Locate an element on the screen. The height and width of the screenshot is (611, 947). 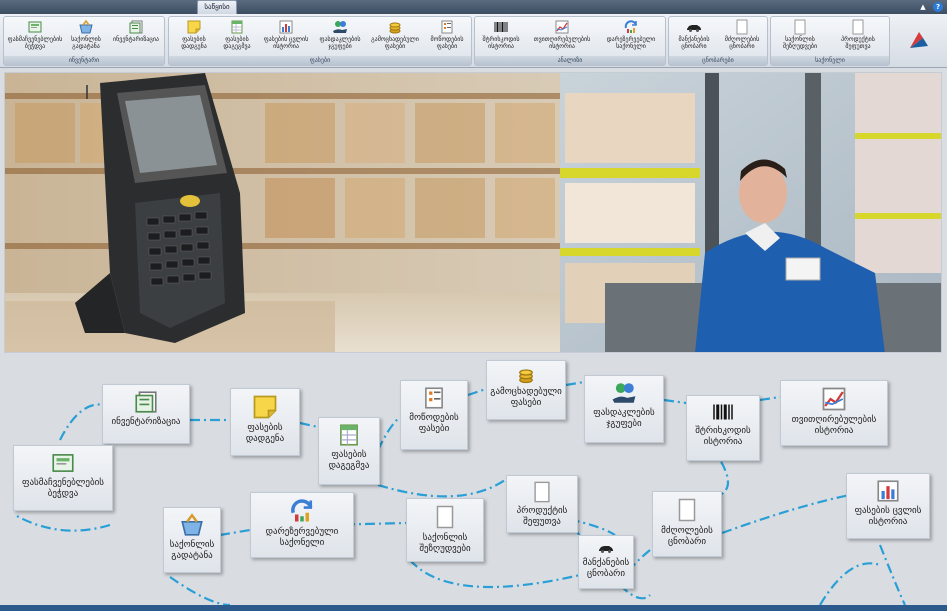
node-label: ინვენტარიზაცია is located at coordinates (146, 422).